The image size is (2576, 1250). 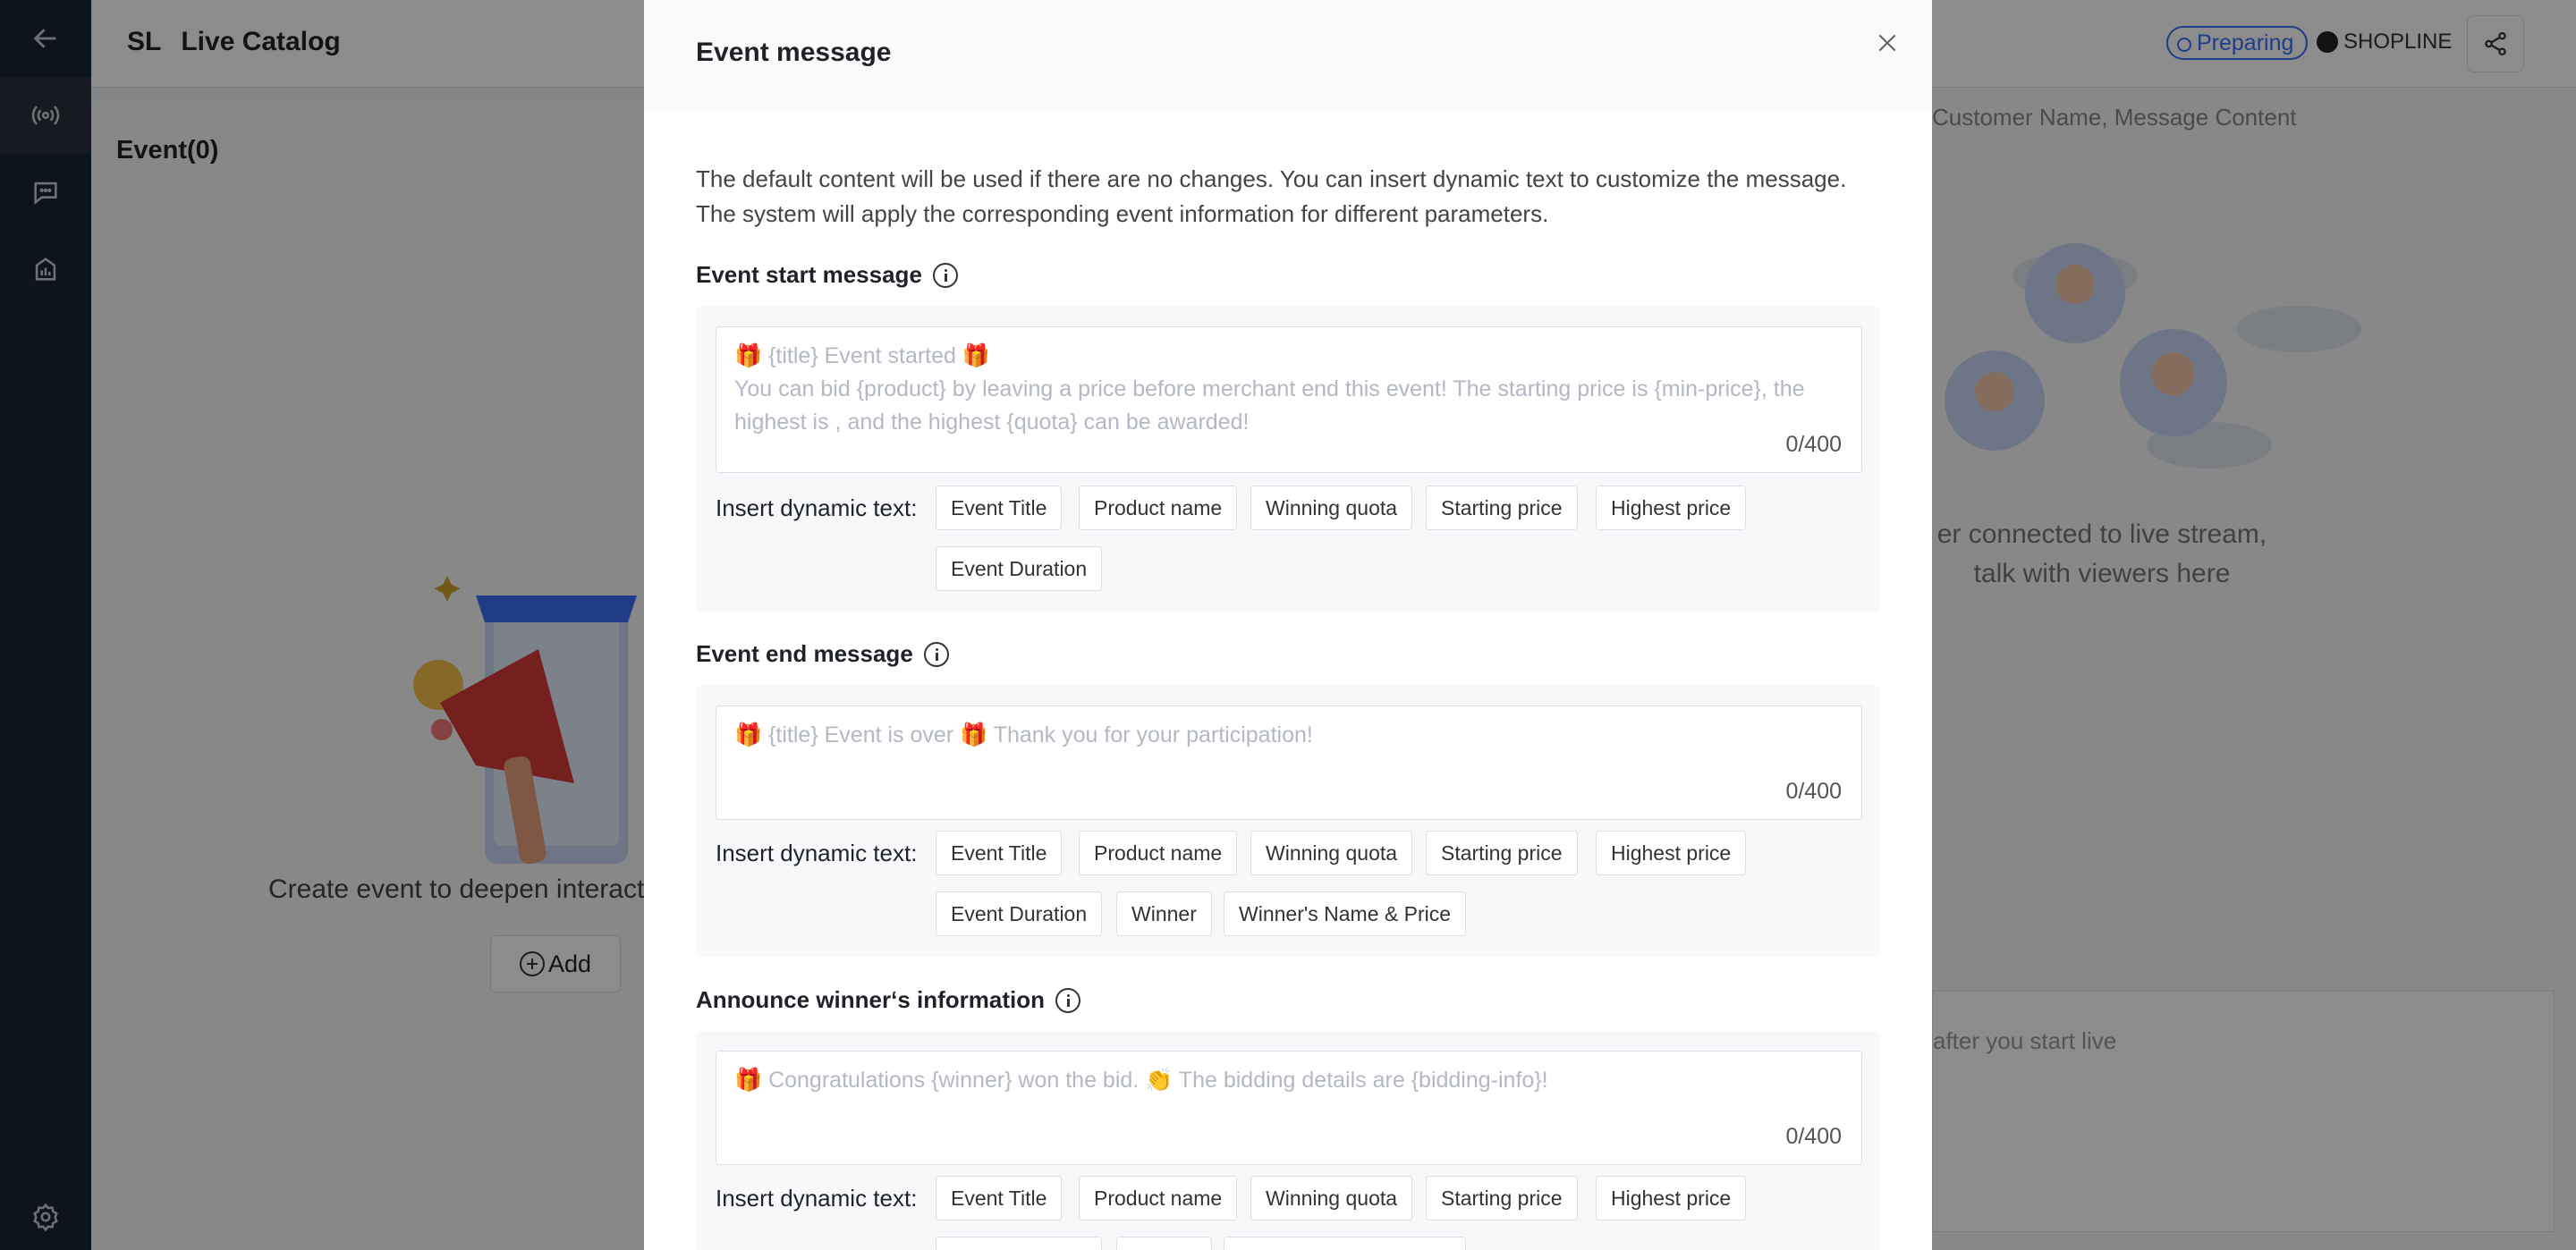 I want to click on event-end-counter: 0/400, so click(x=1813, y=791).